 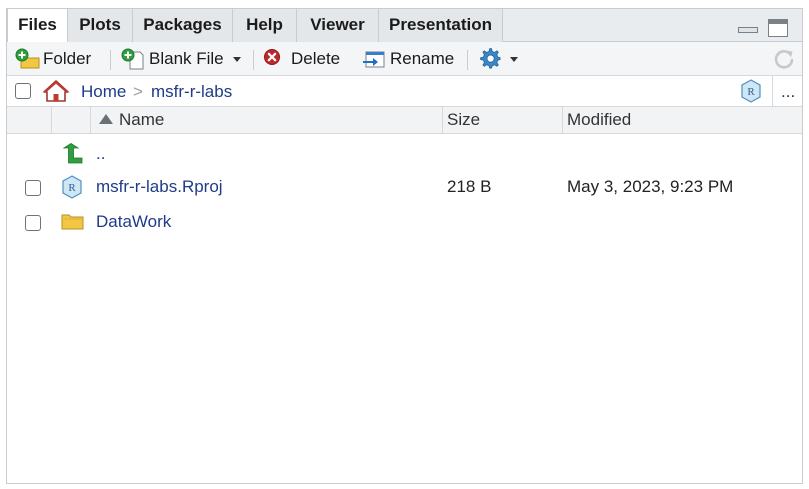 I want to click on file-size: 218 B, so click(x=469, y=186).